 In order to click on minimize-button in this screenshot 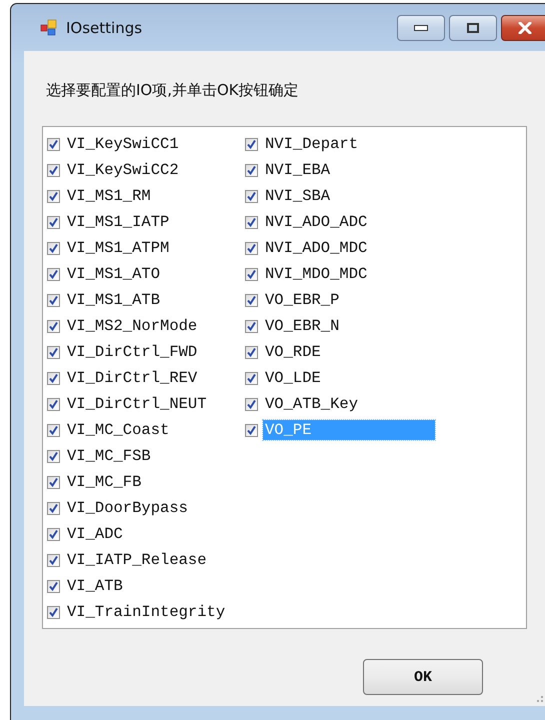, I will do `click(421, 27)`.